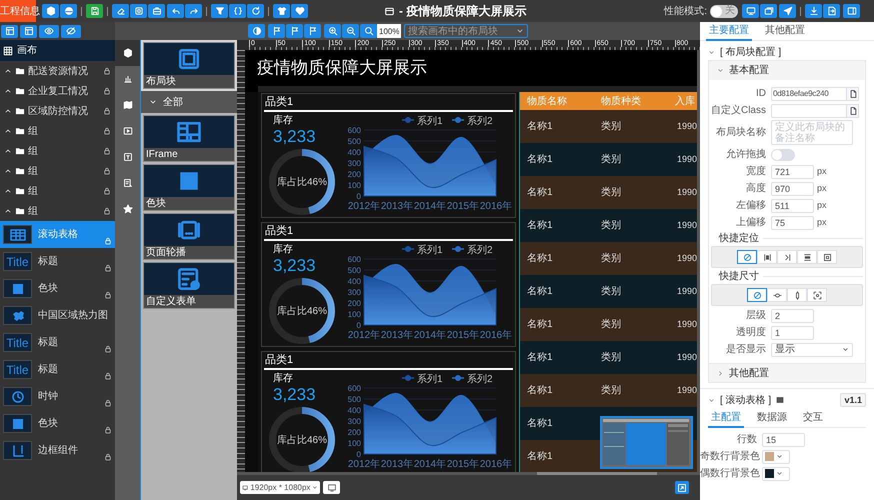  What do you see at coordinates (761, 94) in the screenshot?
I see `field-label: ID` at bounding box center [761, 94].